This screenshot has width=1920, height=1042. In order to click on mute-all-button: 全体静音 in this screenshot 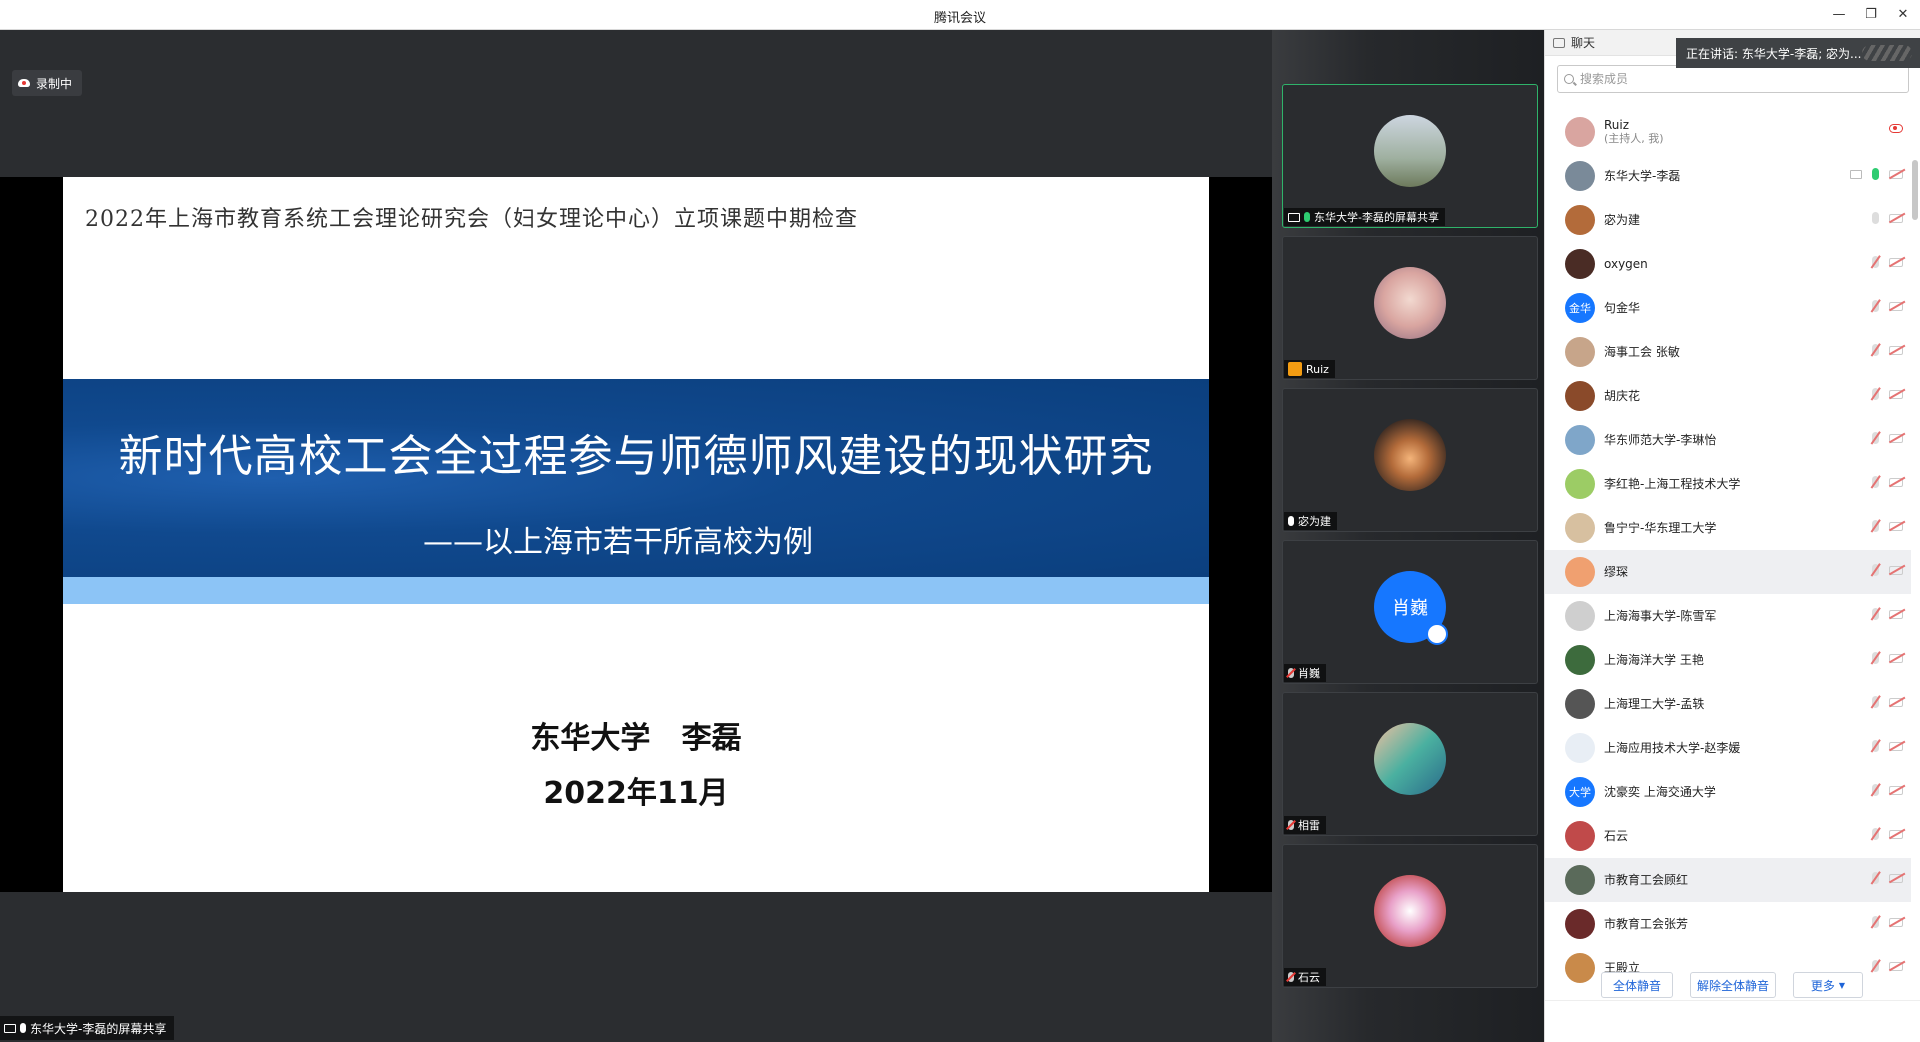, I will do `click(1637, 985)`.